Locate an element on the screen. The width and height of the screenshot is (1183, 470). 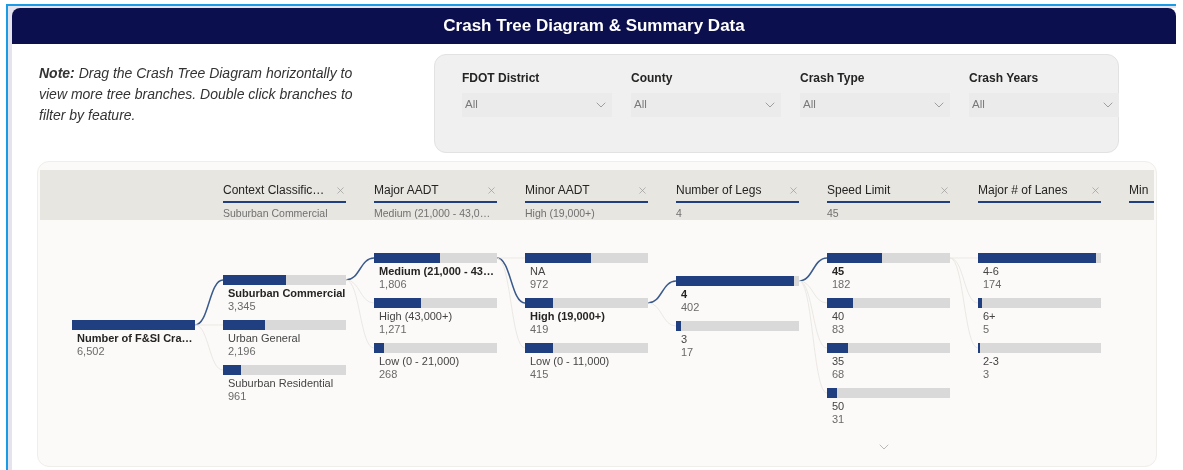
node-label: 50 is located at coordinates (888, 406).